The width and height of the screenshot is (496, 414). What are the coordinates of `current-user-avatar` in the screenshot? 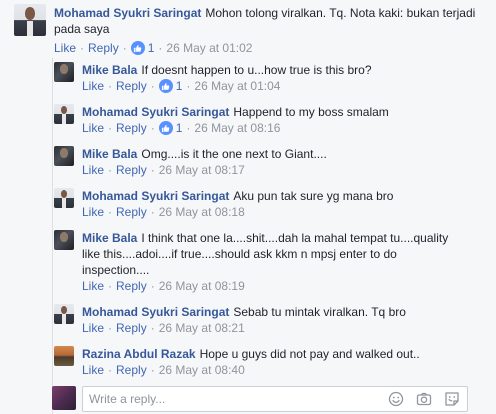 It's located at (64, 398).